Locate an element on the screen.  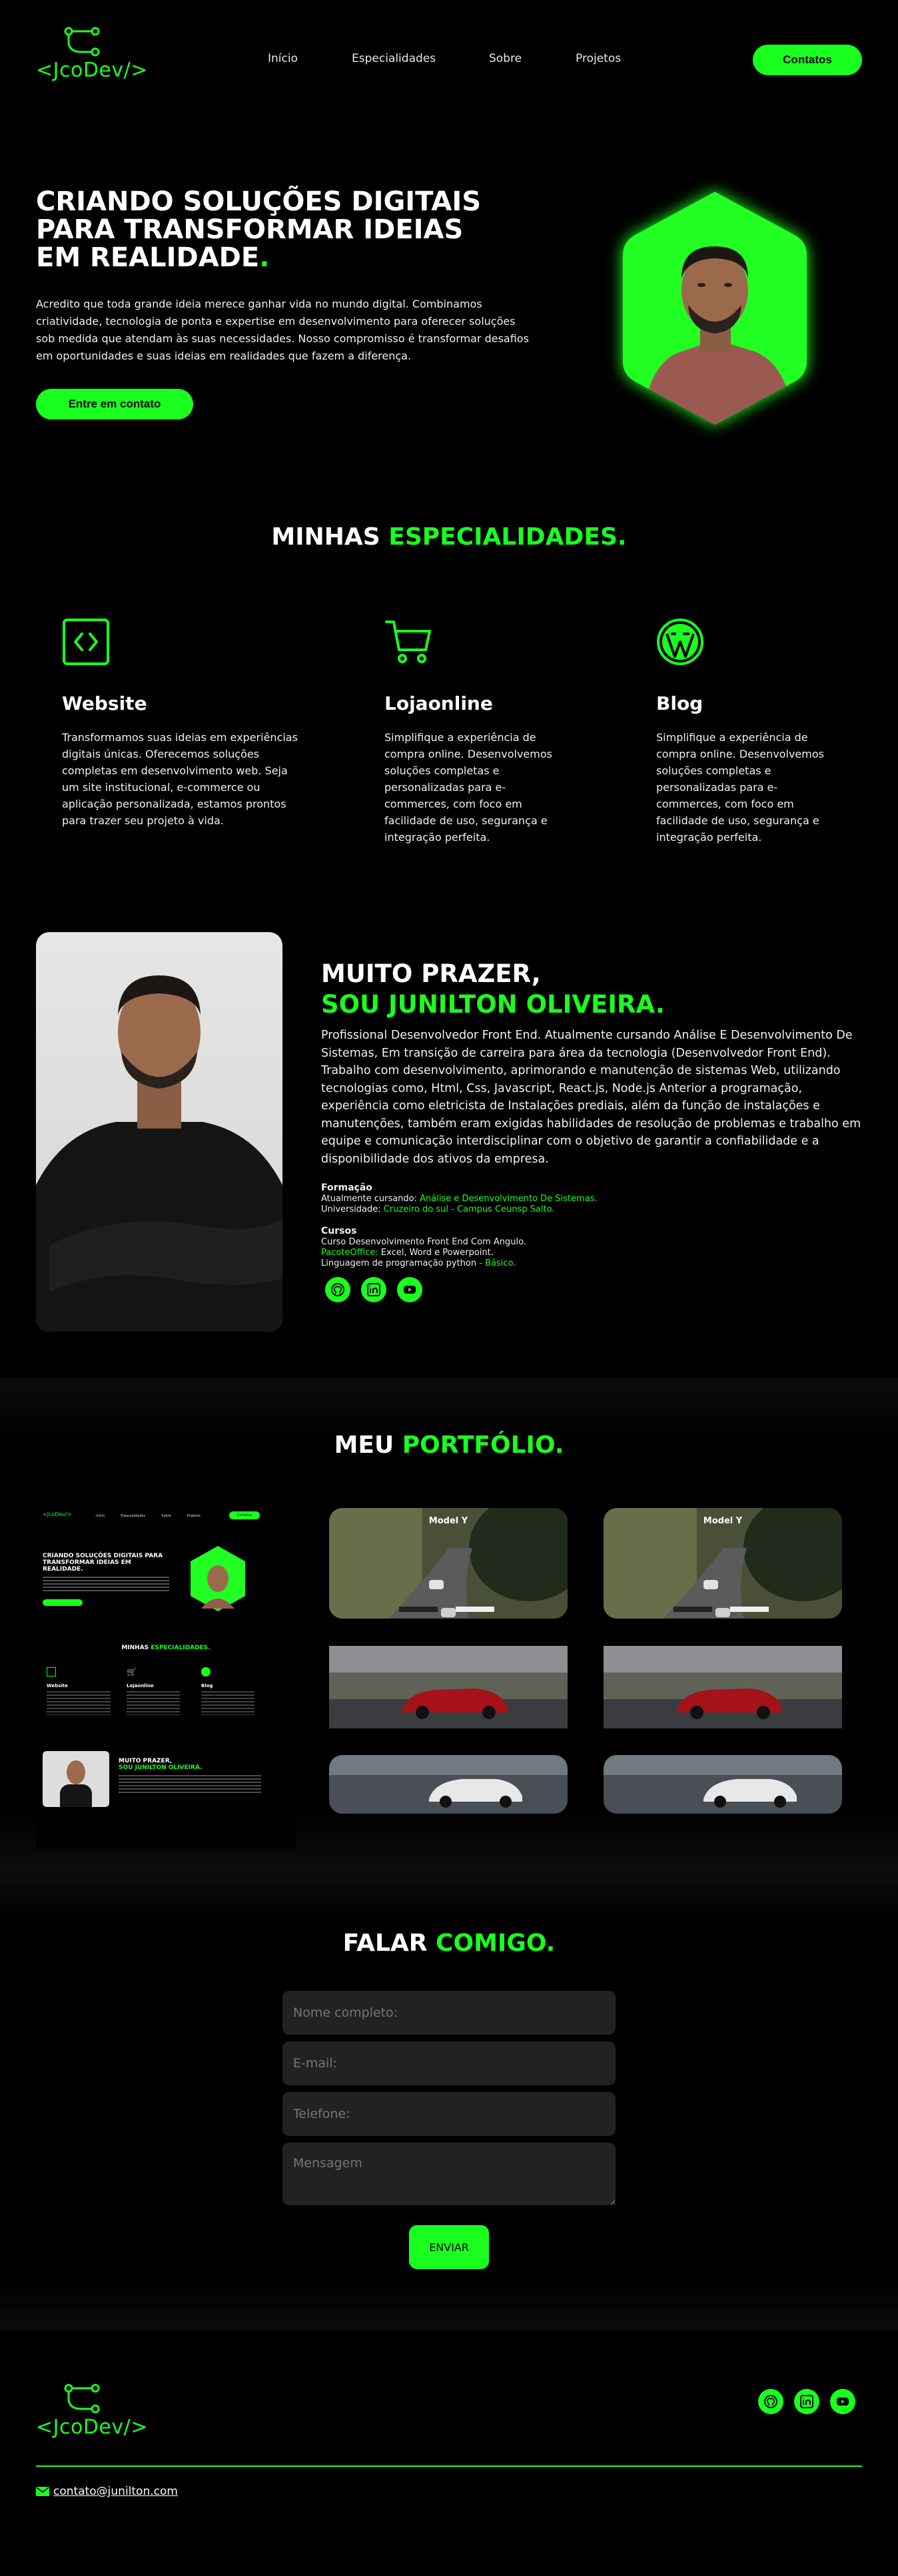
mini-about-photo is located at coordinates (76, 1779).